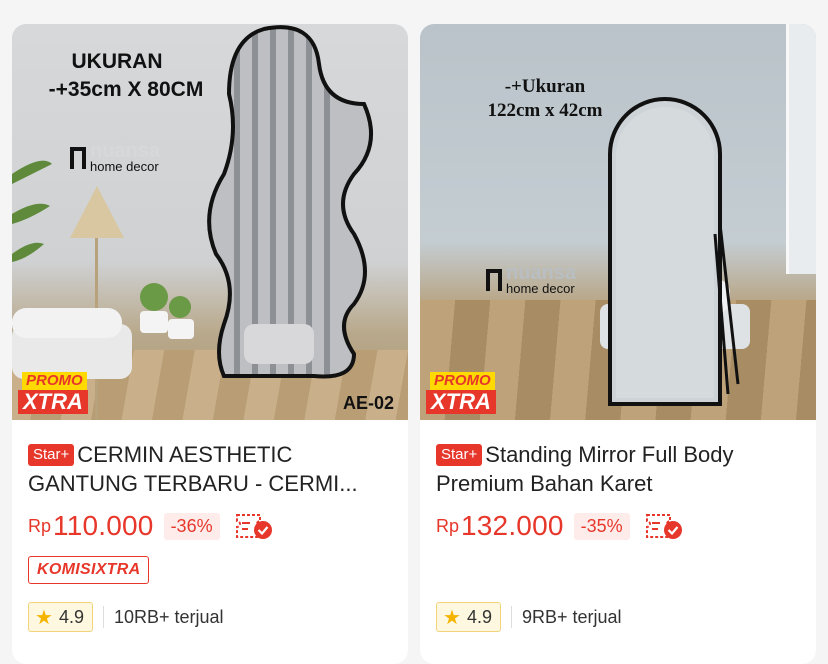  I want to click on price: 110.000, so click(103, 525).